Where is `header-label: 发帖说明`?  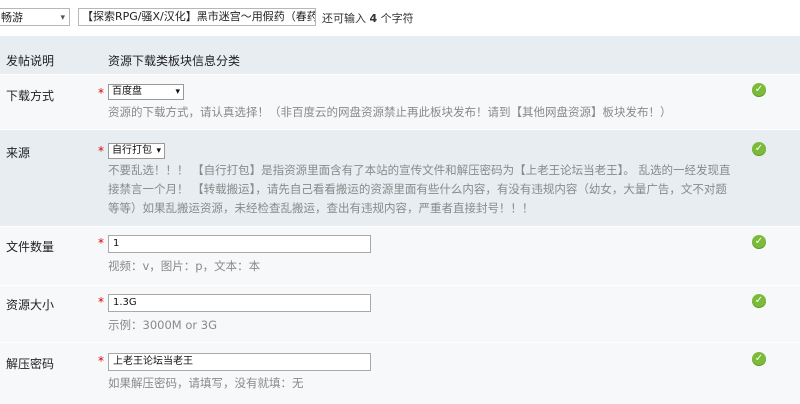 header-label: 发帖说明 is located at coordinates (30, 61).